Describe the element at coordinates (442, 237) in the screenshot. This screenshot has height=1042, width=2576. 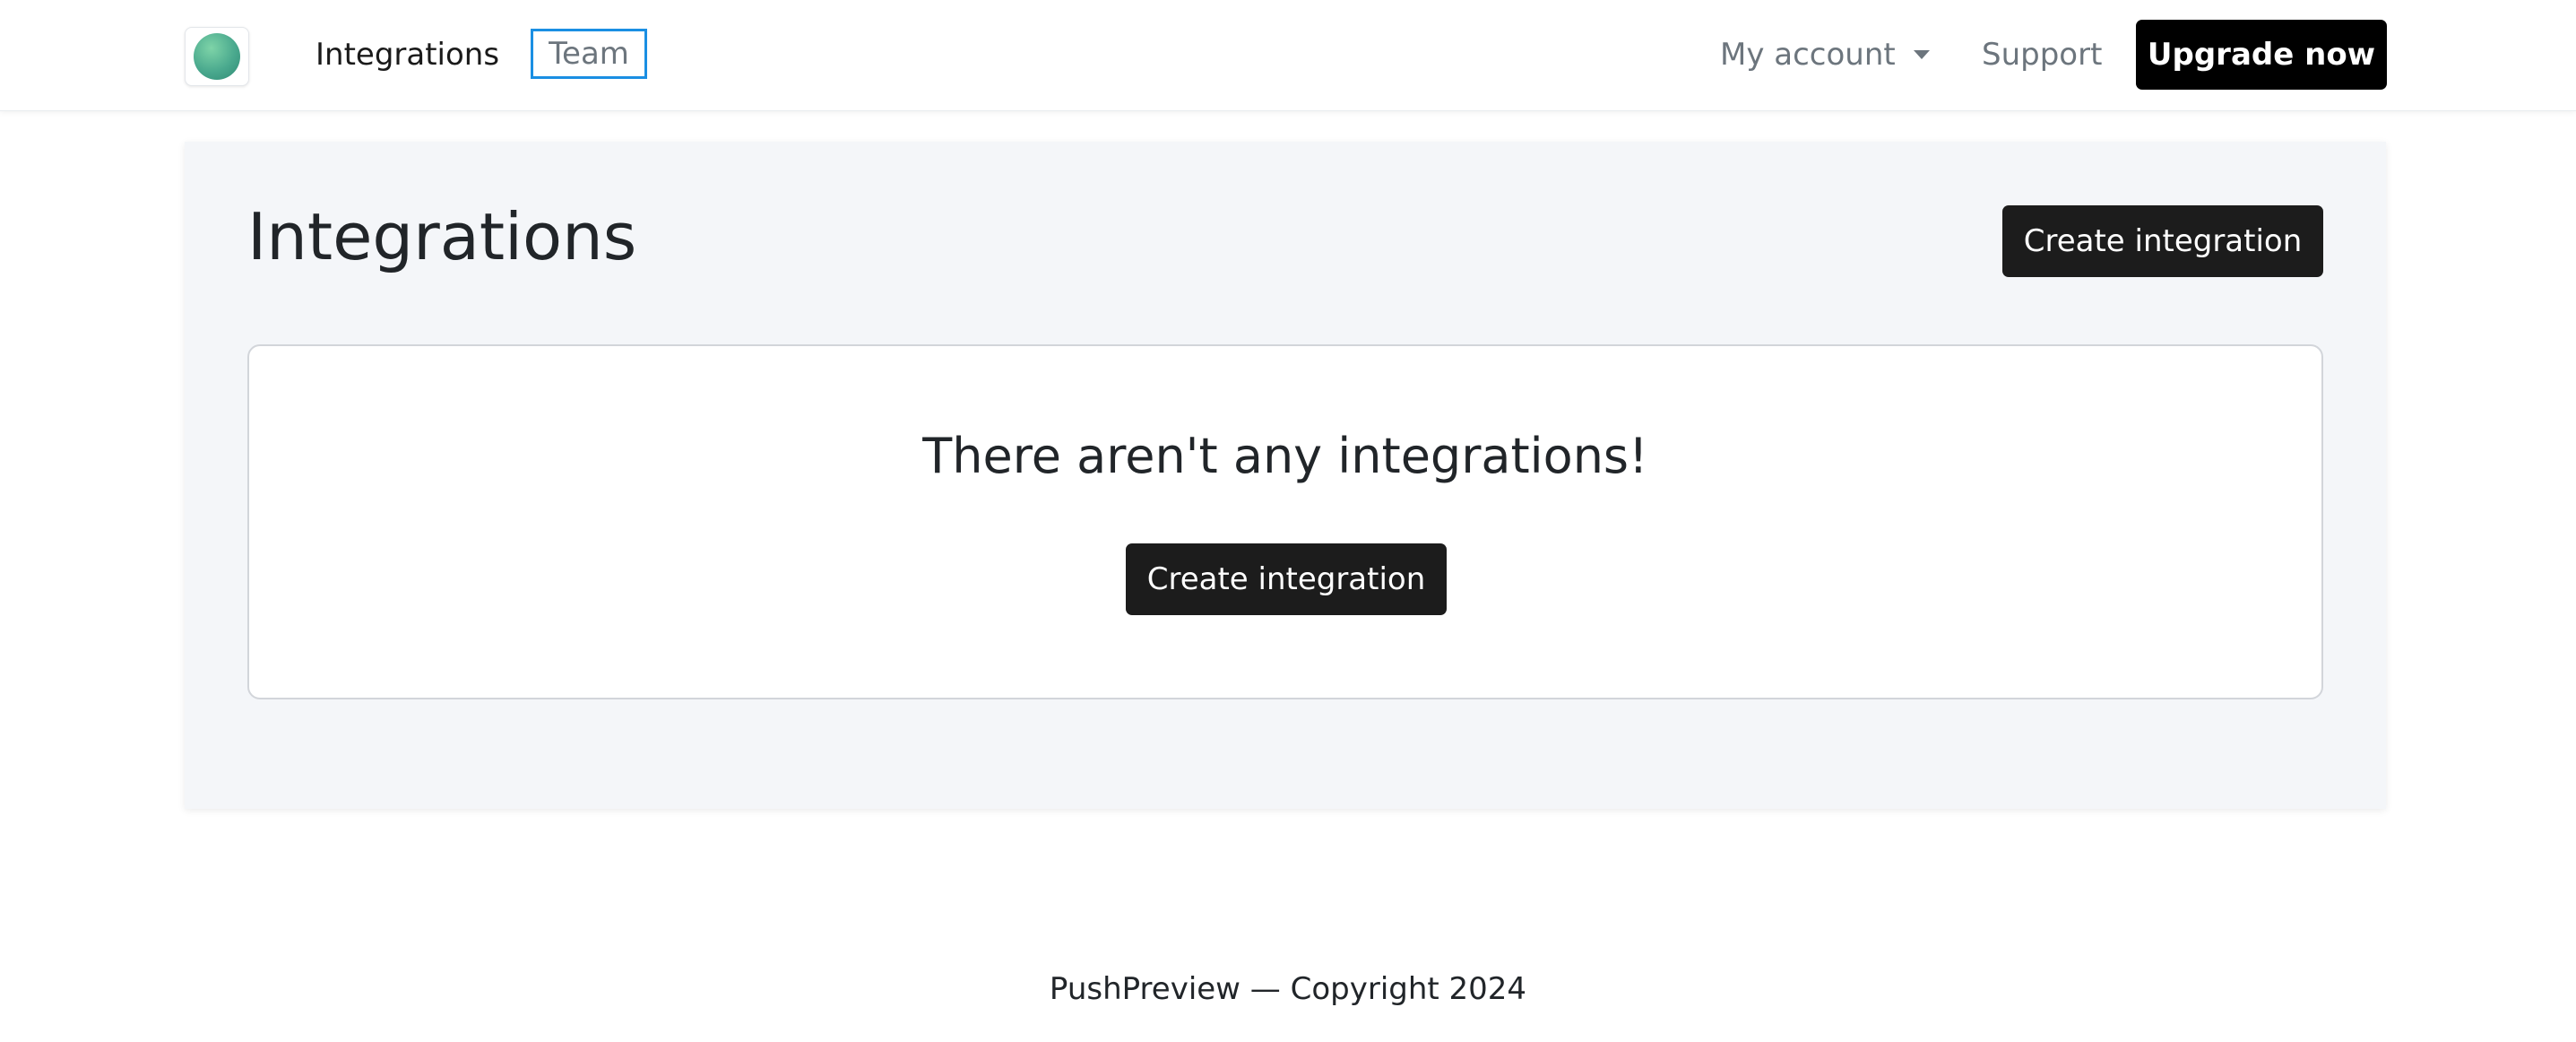
I see `page-title: Integrations` at that location.